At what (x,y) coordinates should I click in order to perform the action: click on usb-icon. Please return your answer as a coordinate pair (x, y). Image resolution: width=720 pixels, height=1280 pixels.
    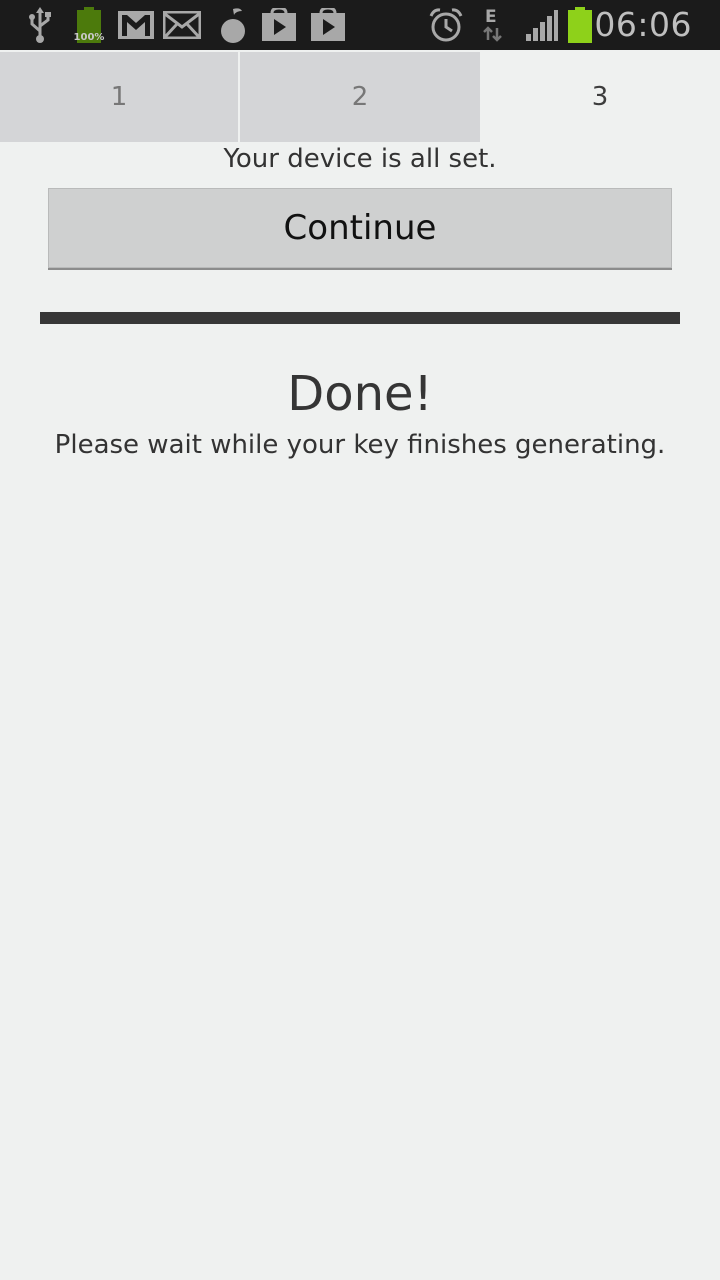
    Looking at the image, I should click on (40, 25).